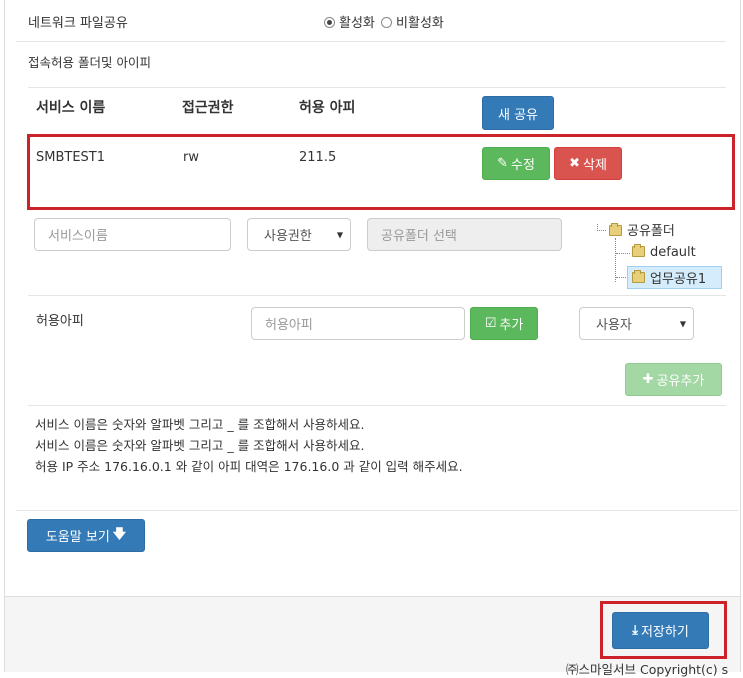 Image resolution: width=743 pixels, height=678 pixels. Describe the element at coordinates (502, 163) in the screenshot. I see `pencil-icon: ✎` at that location.